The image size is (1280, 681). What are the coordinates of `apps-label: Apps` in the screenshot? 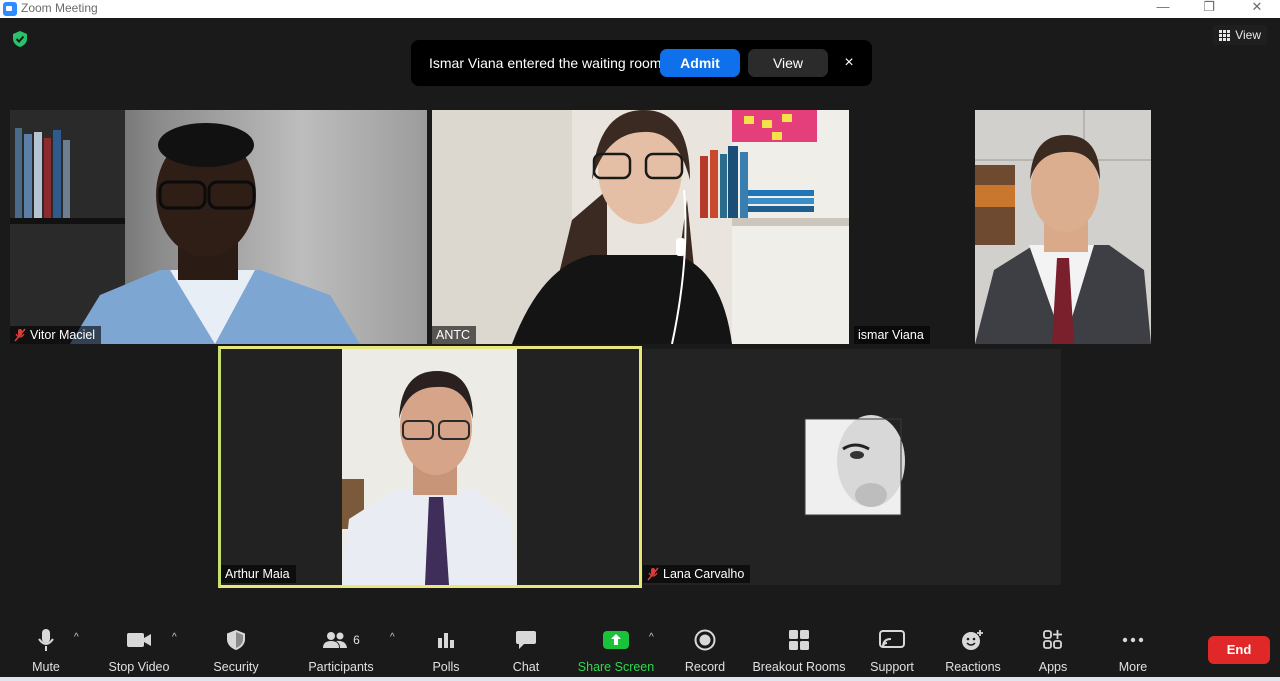 It's located at (1053, 667).